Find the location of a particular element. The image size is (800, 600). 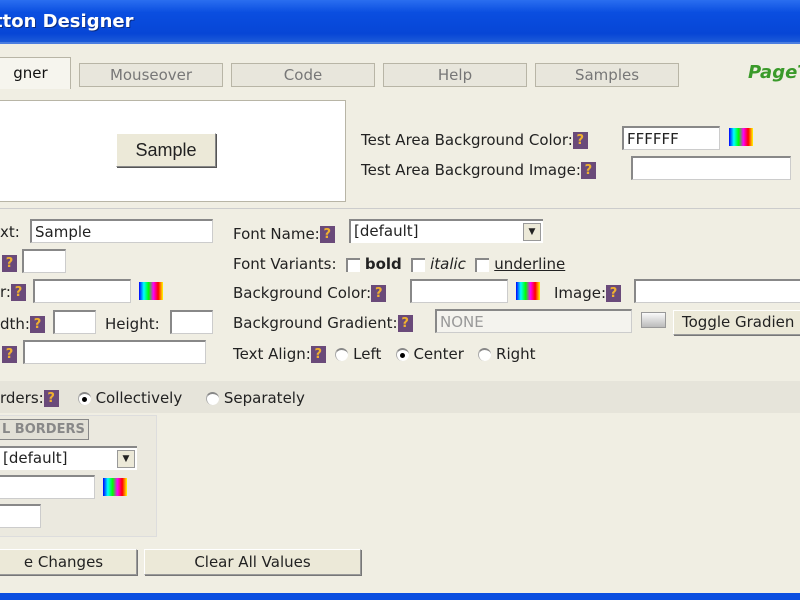

label-text: Font Name: is located at coordinates (276, 234).